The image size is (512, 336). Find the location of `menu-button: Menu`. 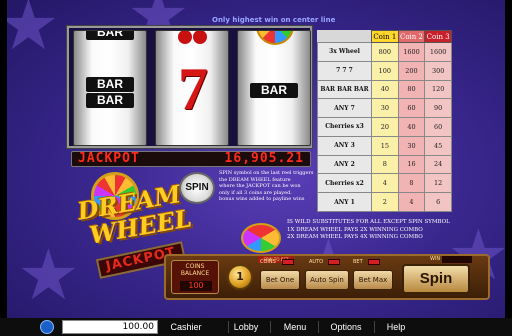

menu-button: Menu is located at coordinates (295, 327).